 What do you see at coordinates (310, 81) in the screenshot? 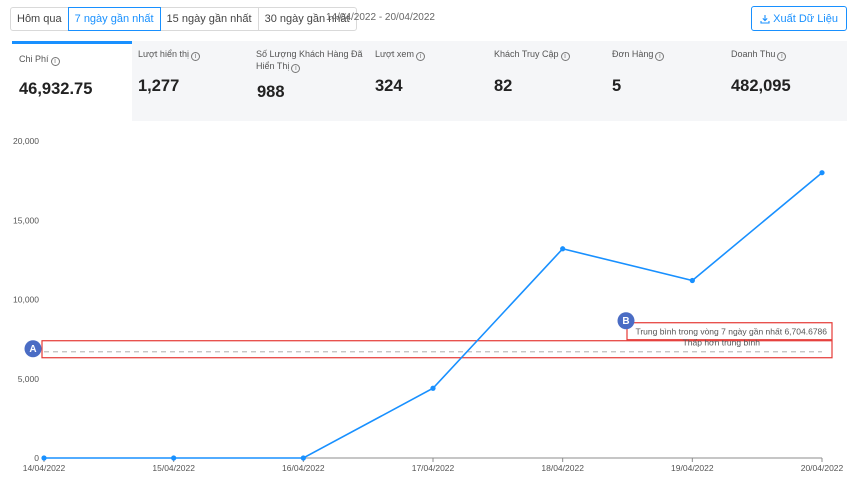
I see `metric-customers-shown: Số Lượng Khách Hàng Đã Hiển Thị i 988` at bounding box center [310, 81].